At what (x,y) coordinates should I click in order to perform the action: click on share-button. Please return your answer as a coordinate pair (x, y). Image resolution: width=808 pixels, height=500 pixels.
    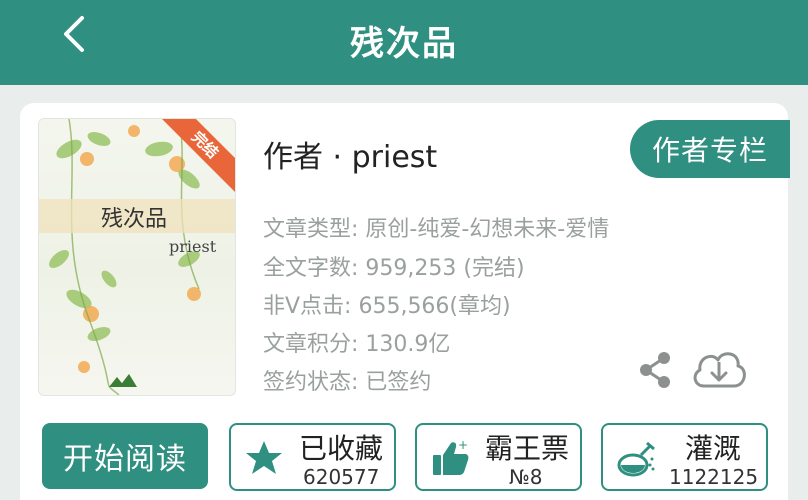
    Looking at the image, I should click on (655, 370).